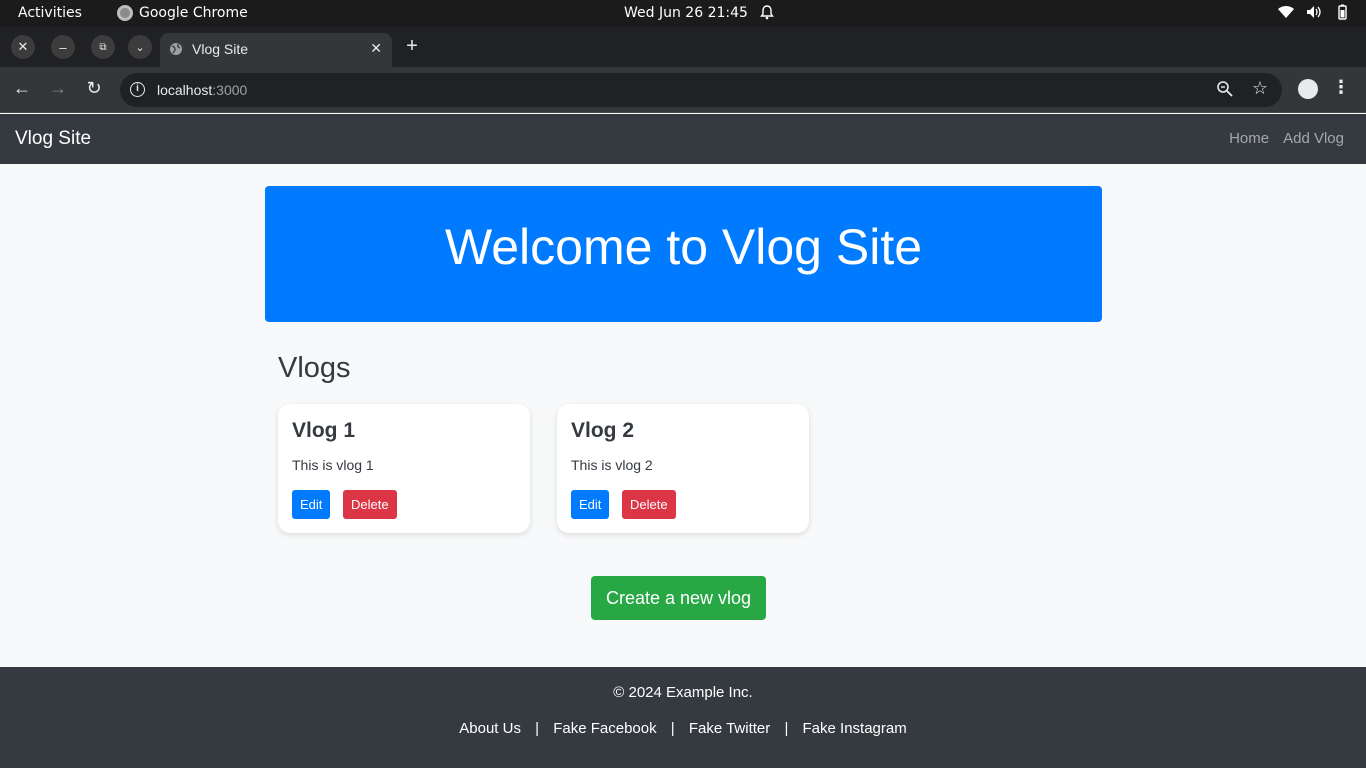 This screenshot has width=1366, height=768. What do you see at coordinates (125, 13) in the screenshot?
I see `chrome-icon` at bounding box center [125, 13].